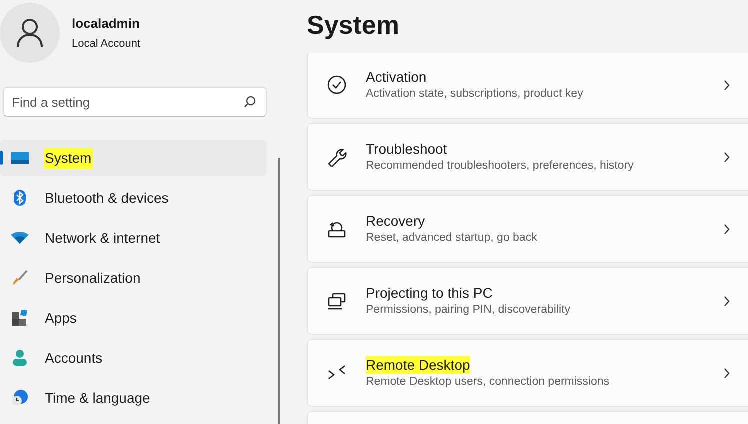 This screenshot has width=748, height=424. Describe the element at coordinates (133, 198) in the screenshot. I see `nav-item: Bluetooth & devices` at that location.